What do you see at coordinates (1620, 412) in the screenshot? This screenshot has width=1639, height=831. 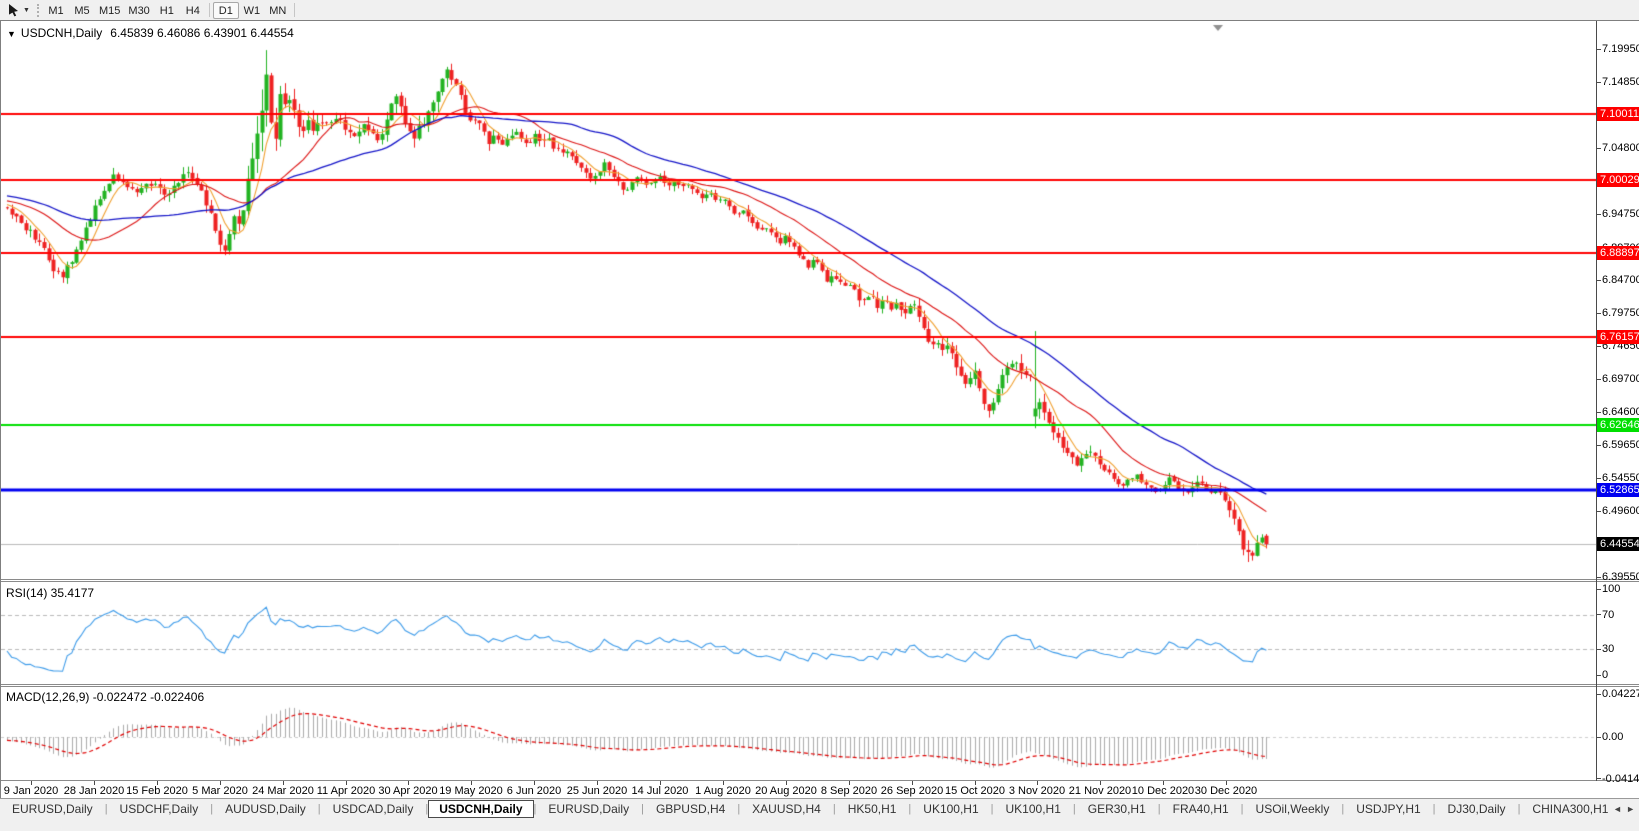 I see `price-tick-label: 6.64600` at bounding box center [1620, 412].